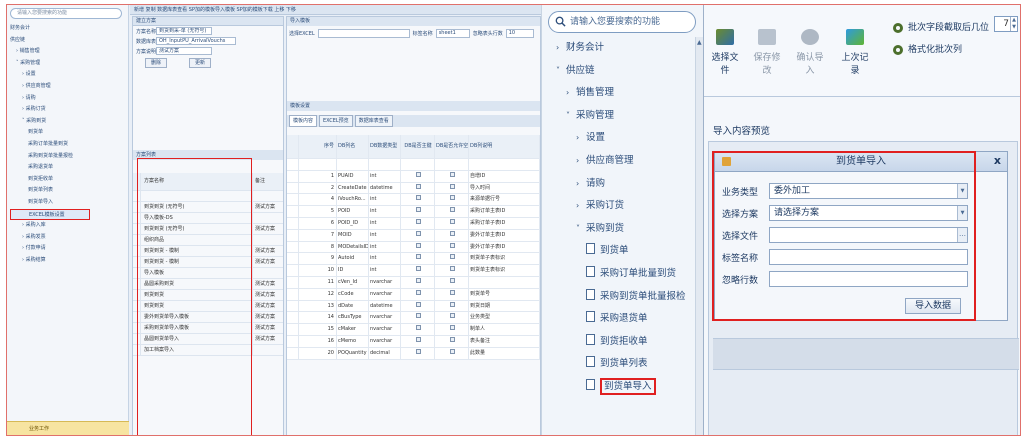 The image size is (1027, 442). I want to click on mini-tree-item: › 请购, so click(68, 99).